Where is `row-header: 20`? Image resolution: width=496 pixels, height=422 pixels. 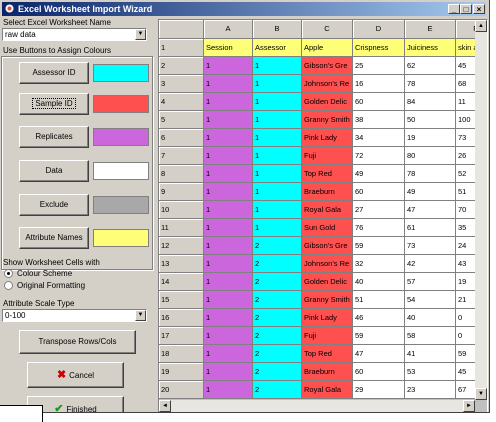
row-header: 20 is located at coordinates (181, 390).